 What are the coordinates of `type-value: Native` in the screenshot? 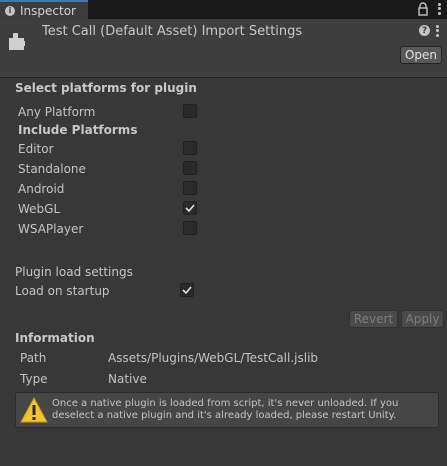 It's located at (127, 379).